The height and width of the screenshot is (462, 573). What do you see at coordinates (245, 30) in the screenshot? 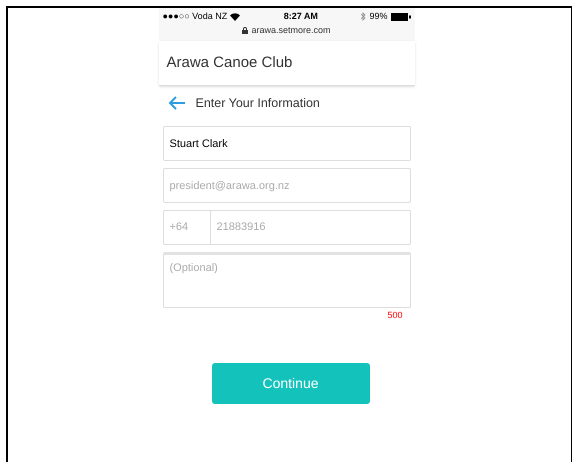
I see `lock-icon` at bounding box center [245, 30].